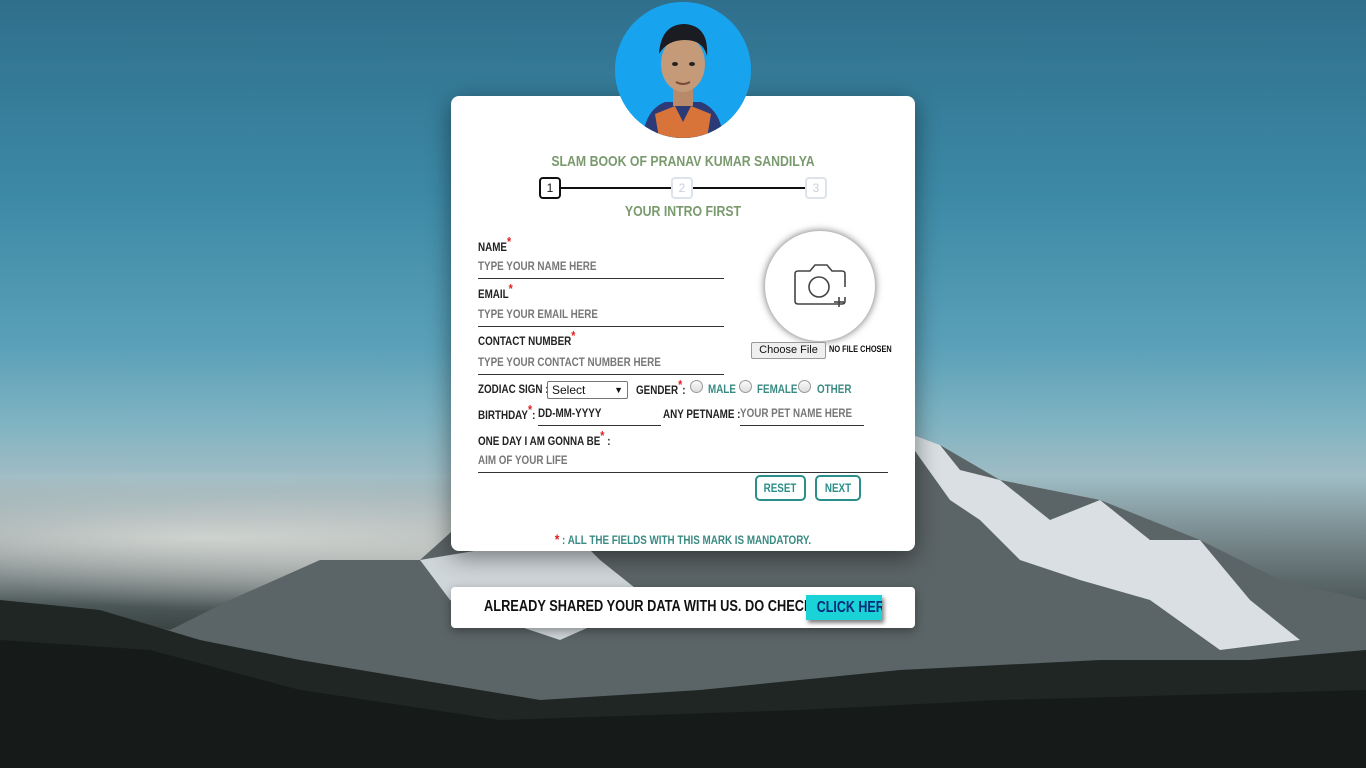 This screenshot has height=768, width=1366. I want to click on step-3: 3, so click(816, 188).